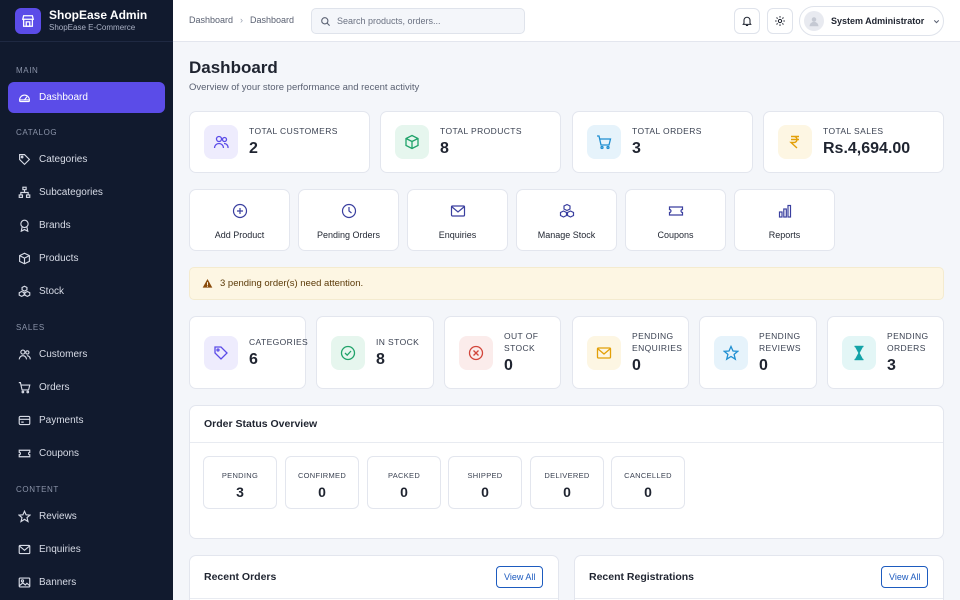 The width and height of the screenshot is (960, 600). What do you see at coordinates (37, 489) in the screenshot?
I see `section-content: CONTENT` at bounding box center [37, 489].